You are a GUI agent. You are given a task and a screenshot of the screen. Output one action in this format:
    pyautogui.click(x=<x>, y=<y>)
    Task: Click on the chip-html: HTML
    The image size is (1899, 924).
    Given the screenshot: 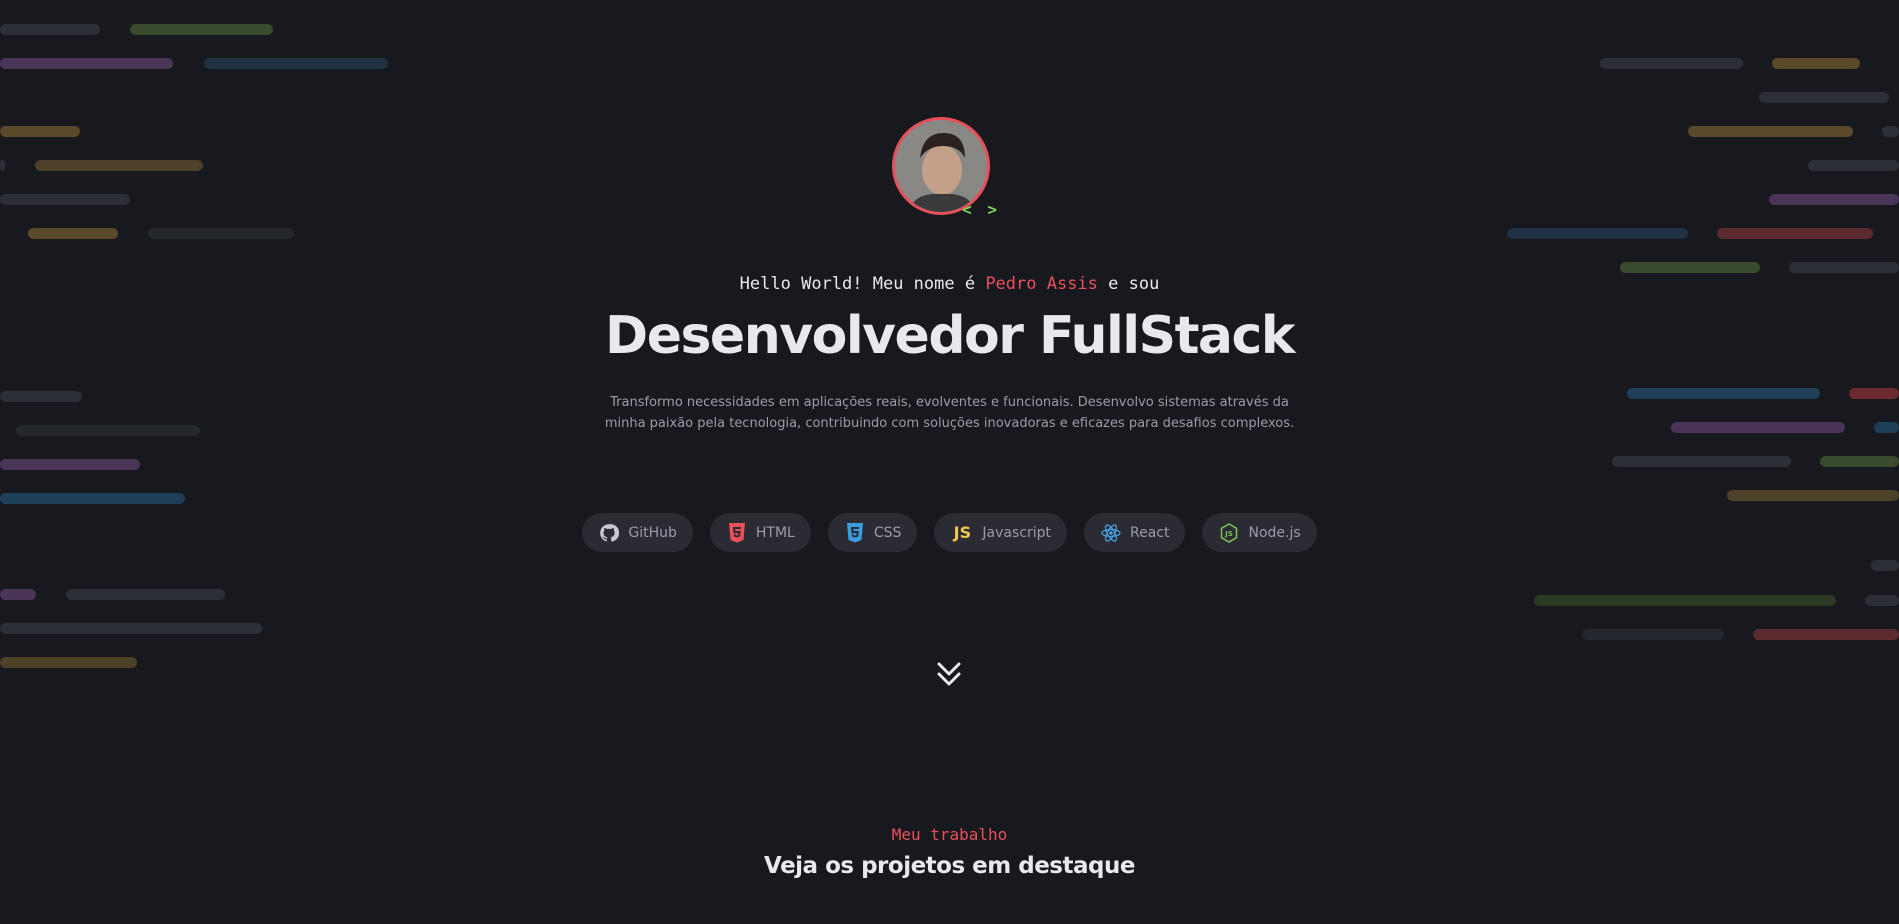 What is the action you would take?
    pyautogui.click(x=760, y=532)
    